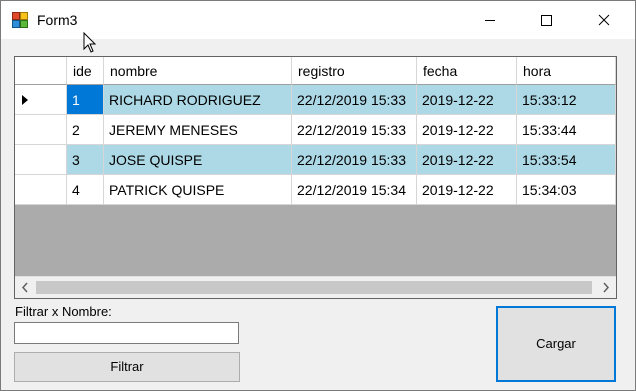 The image size is (636, 391). I want to click on minimize-icon, so click(490, 20).